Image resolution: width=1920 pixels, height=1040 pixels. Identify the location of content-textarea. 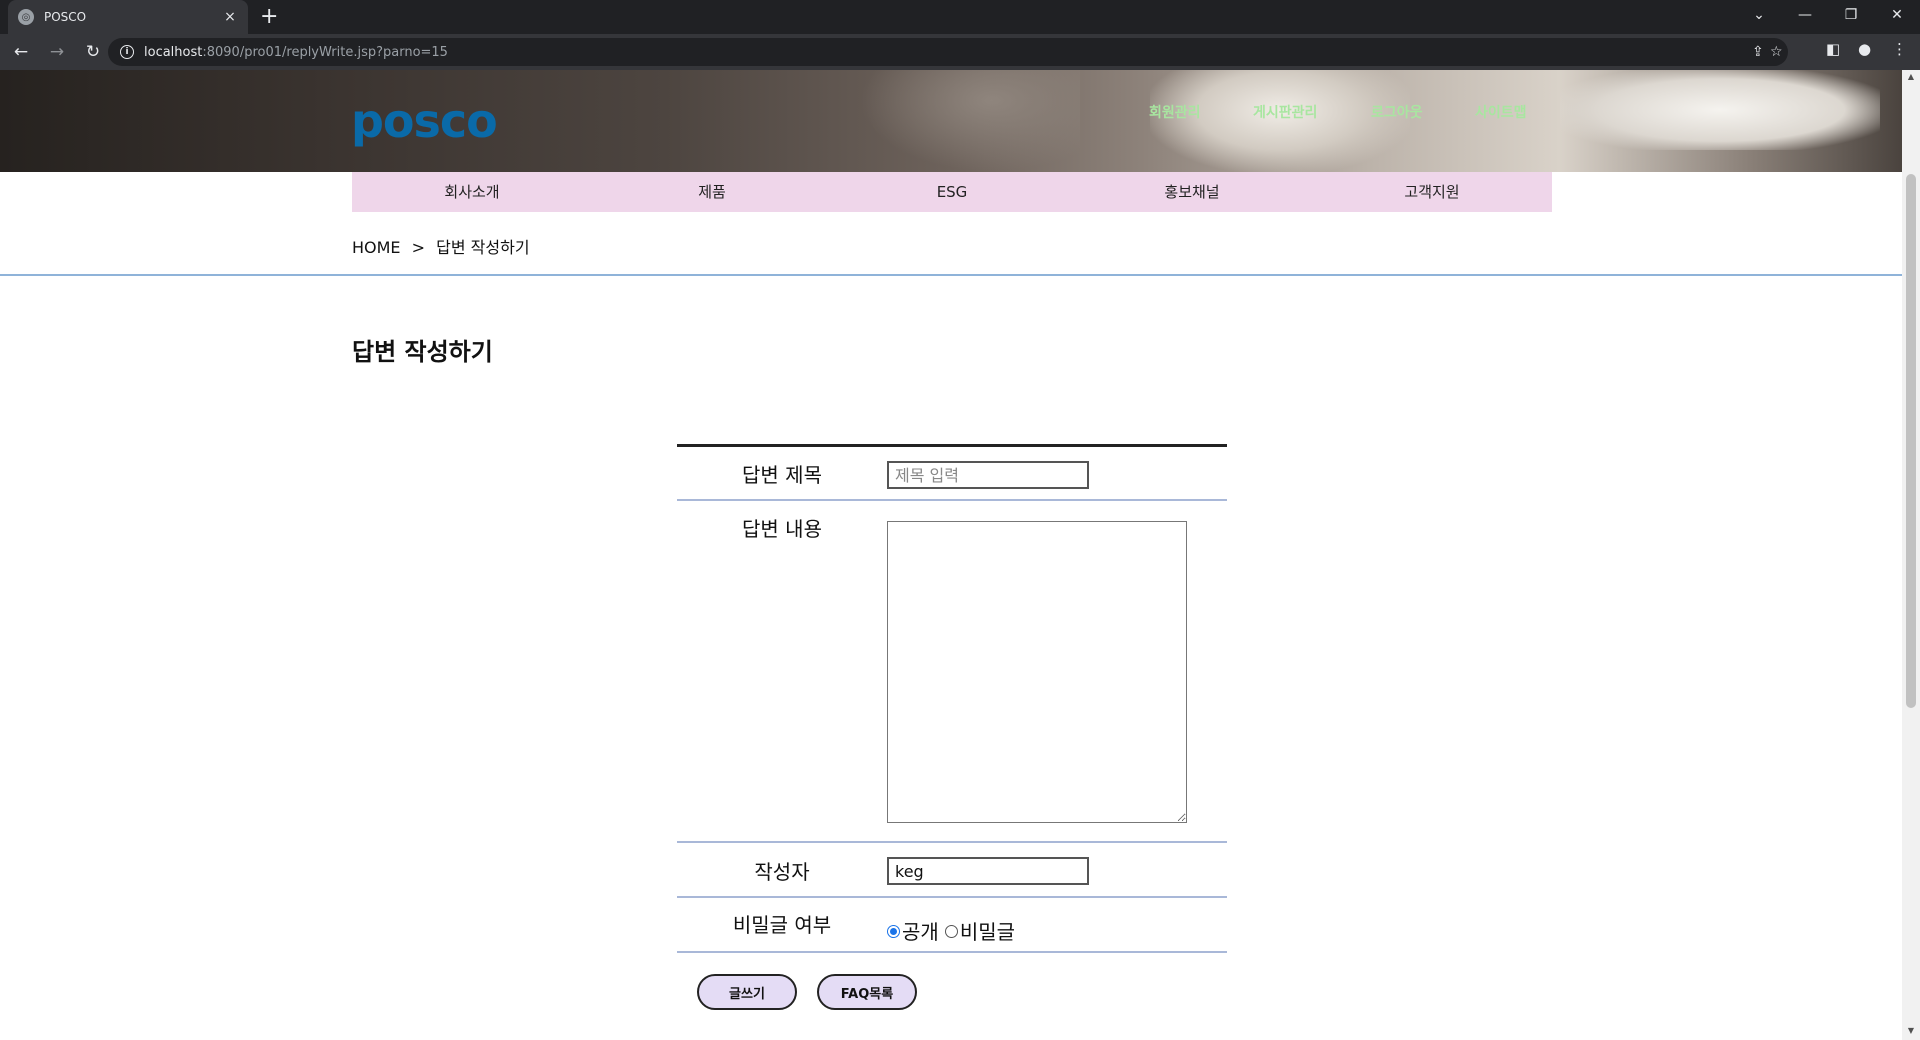
(1037, 672).